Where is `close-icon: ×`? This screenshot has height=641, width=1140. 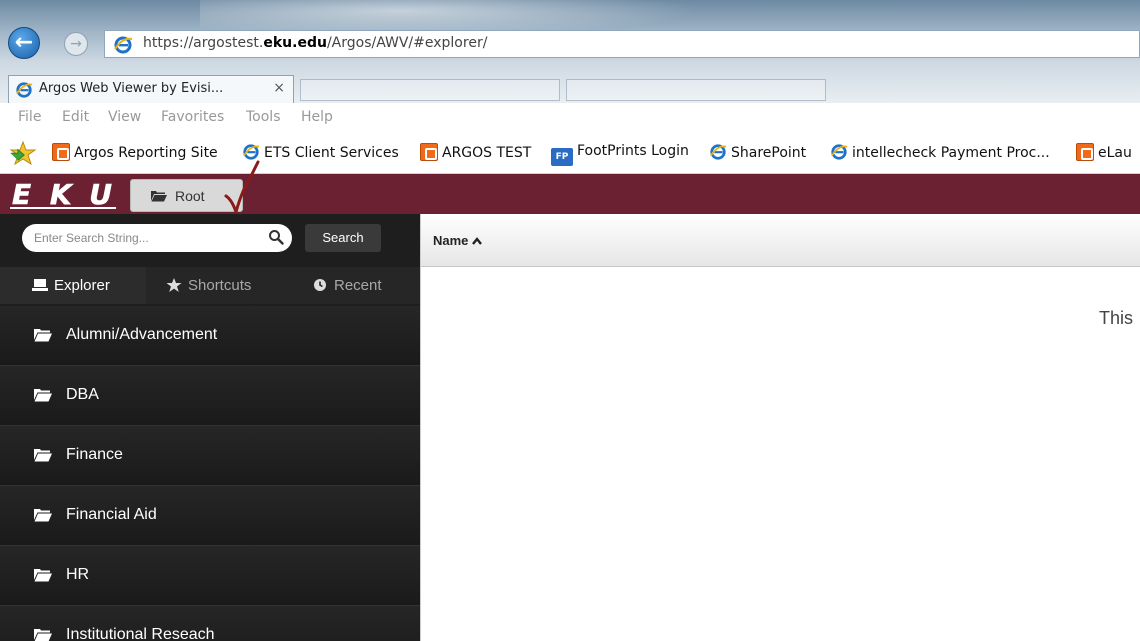
close-icon: × is located at coordinates (279, 88).